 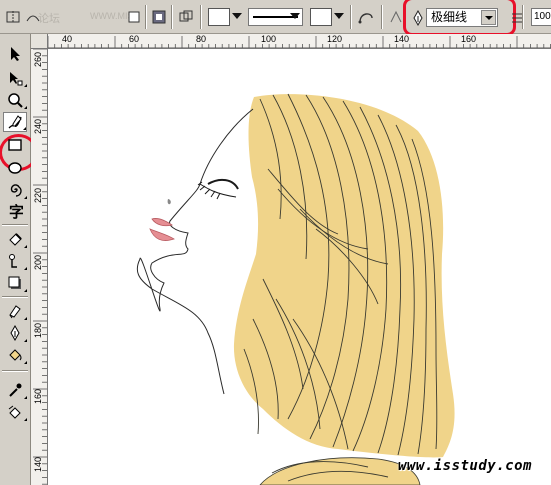 What do you see at coordinates (15, 145) in the screenshot?
I see `rectangle-tool-icon` at bounding box center [15, 145].